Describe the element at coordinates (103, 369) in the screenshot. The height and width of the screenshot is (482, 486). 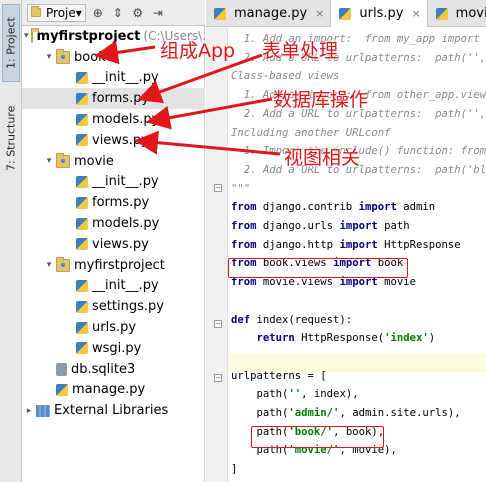
I see `tree-item-label: db.sqlite3` at that location.